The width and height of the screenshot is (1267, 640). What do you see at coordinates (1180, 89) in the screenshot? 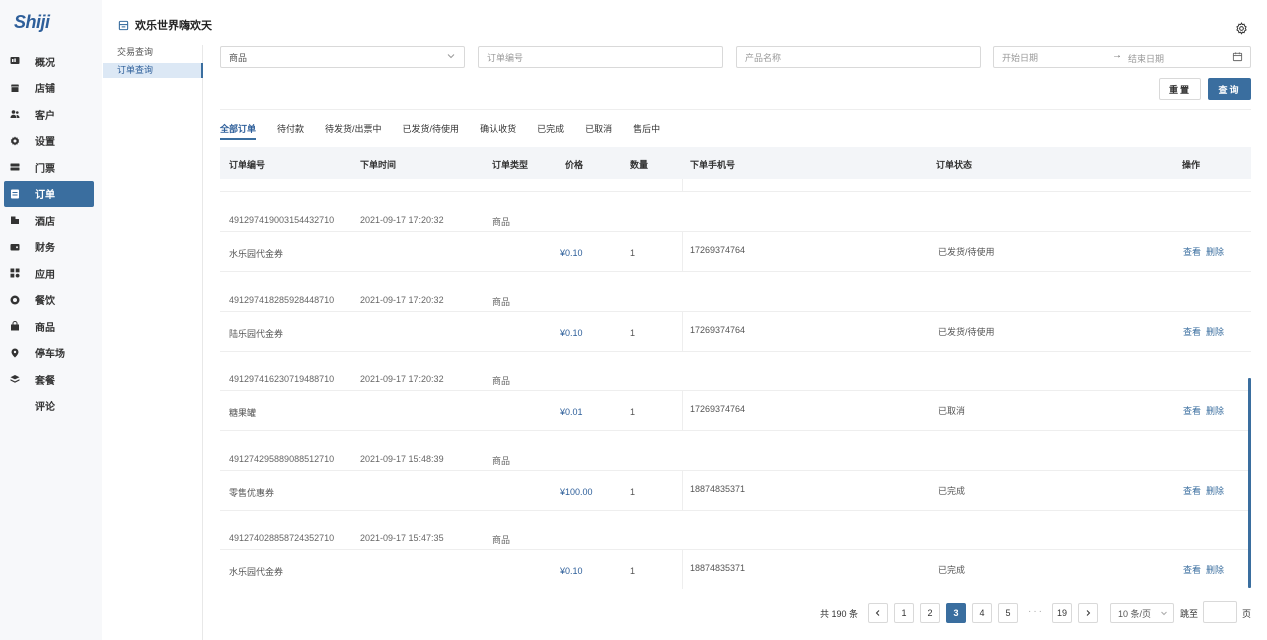
I see `reset-button: 重置` at bounding box center [1180, 89].